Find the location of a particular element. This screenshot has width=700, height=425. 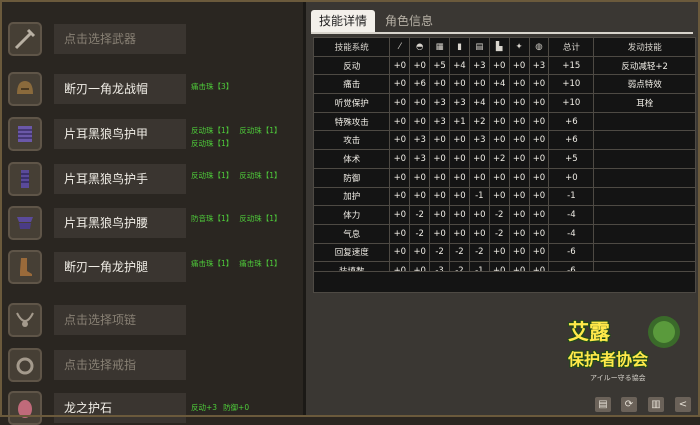

active-skill-cell: 弱点特效 is located at coordinates (644, 84).